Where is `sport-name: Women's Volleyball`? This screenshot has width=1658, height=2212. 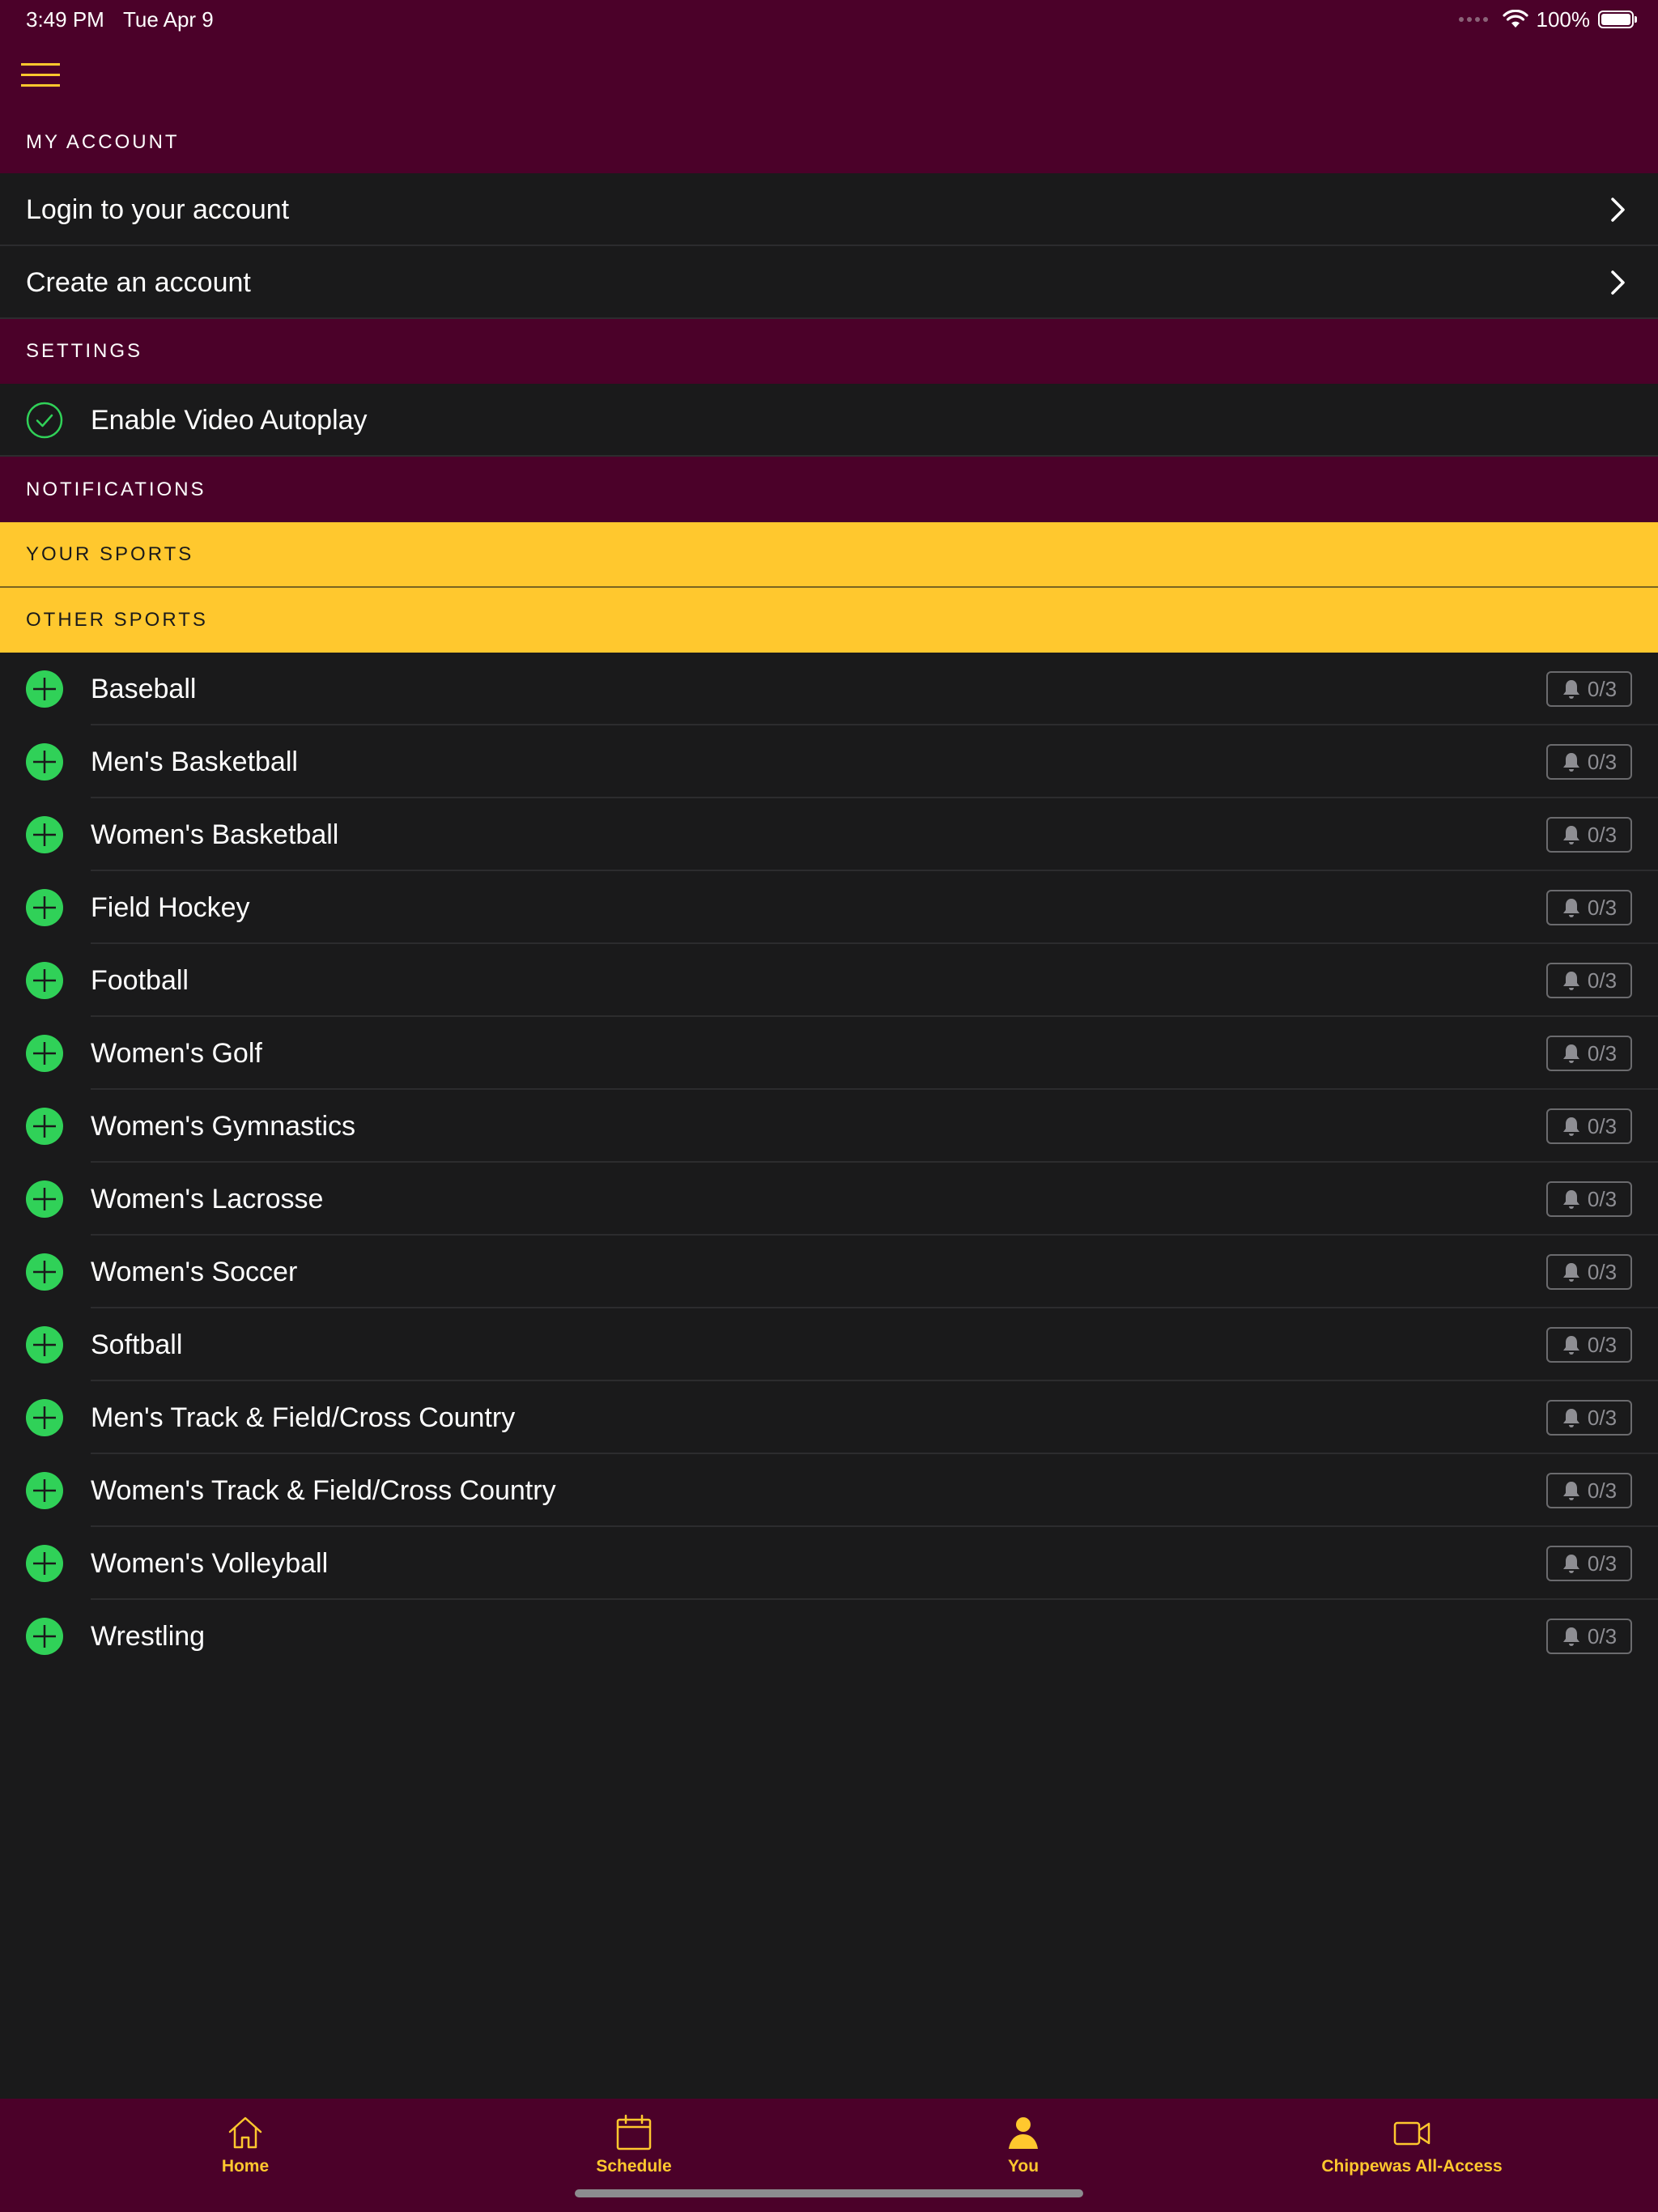
sport-name: Women's Volleyball is located at coordinates (210, 1563).